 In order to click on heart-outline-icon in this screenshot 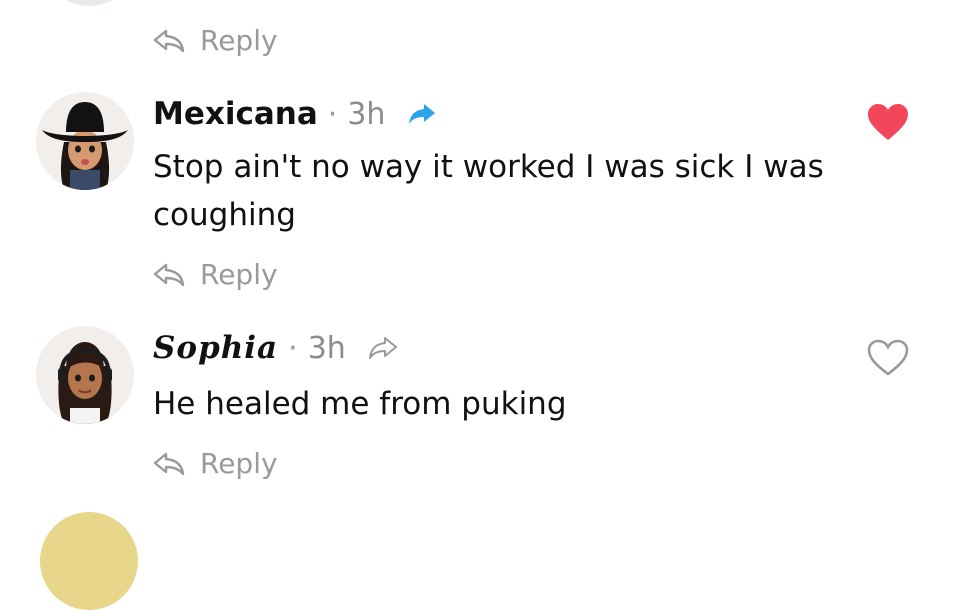, I will do `click(888, 357)`.